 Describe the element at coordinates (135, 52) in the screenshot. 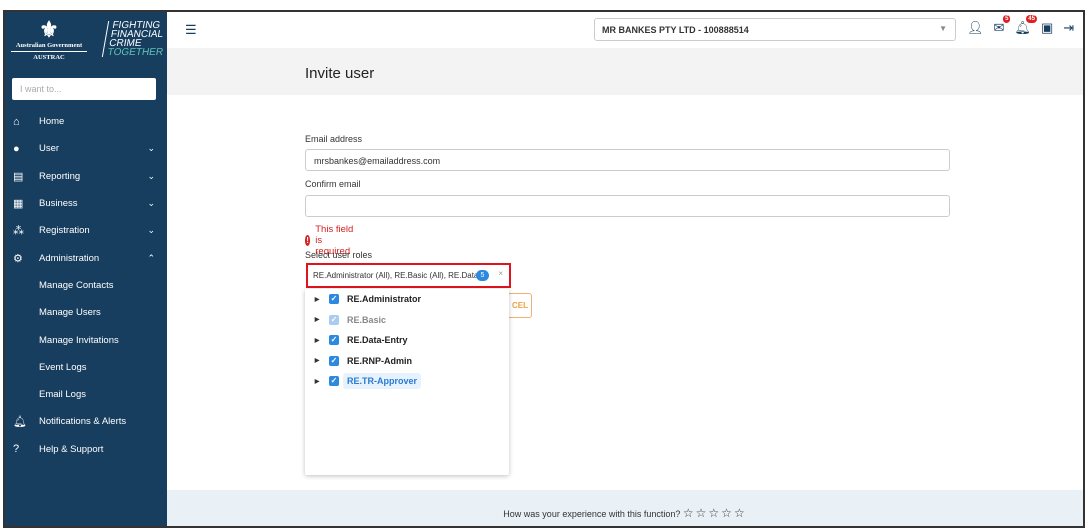

I see `tagline-4: TOGETHER` at that location.